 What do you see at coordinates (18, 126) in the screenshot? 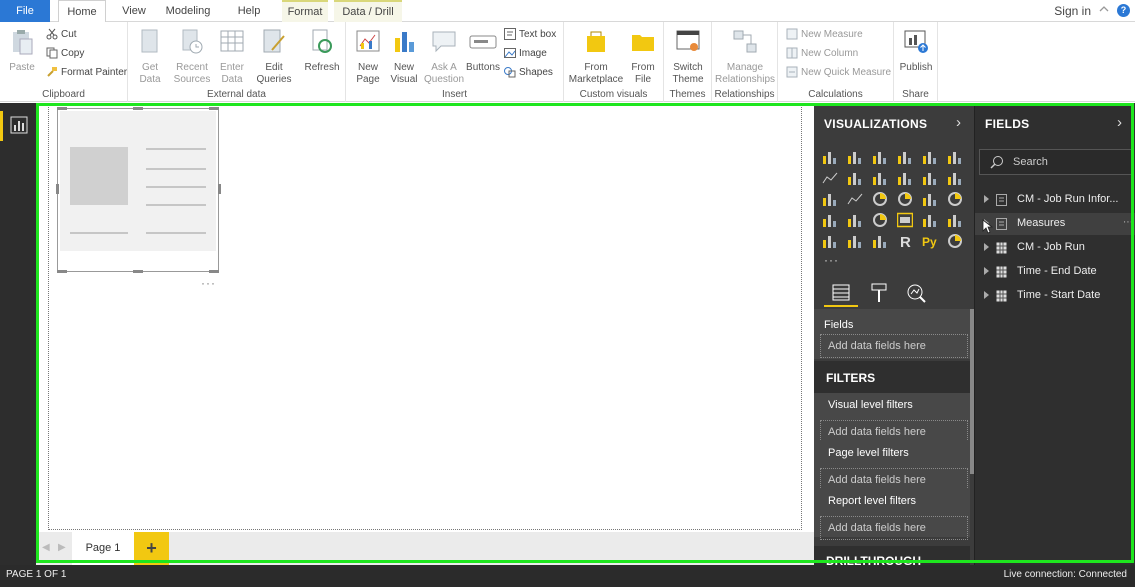
I see `report-view-button` at bounding box center [18, 126].